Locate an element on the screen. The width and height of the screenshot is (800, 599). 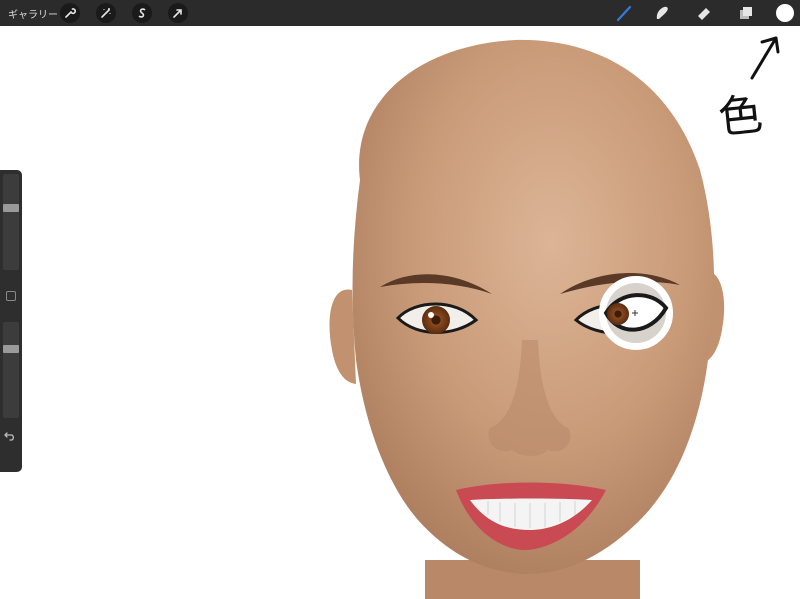
color-picker-loupe is located at coordinates (636, 313).